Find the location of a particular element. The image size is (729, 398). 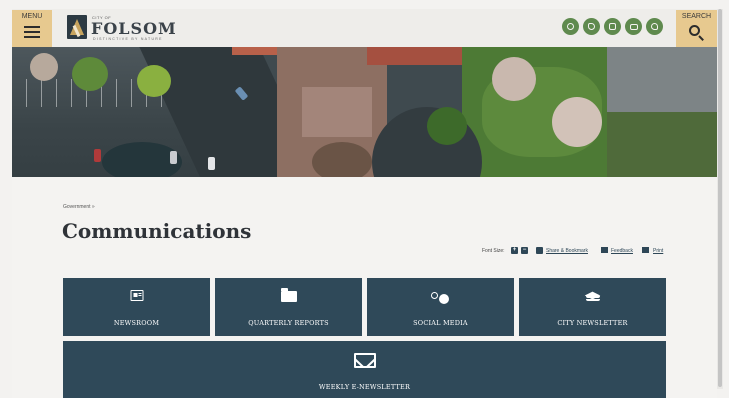

youtube-icon is located at coordinates (633, 26).